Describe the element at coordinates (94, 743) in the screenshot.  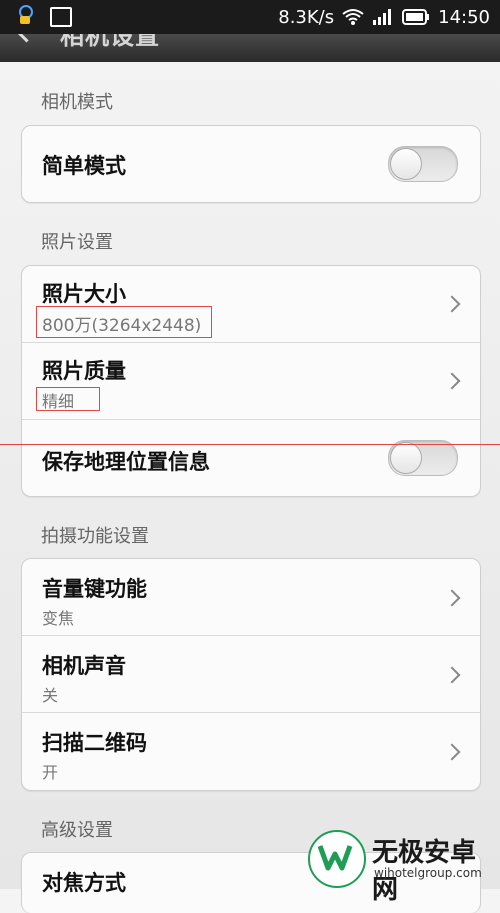
I see `row-title: 扫描二维码` at that location.